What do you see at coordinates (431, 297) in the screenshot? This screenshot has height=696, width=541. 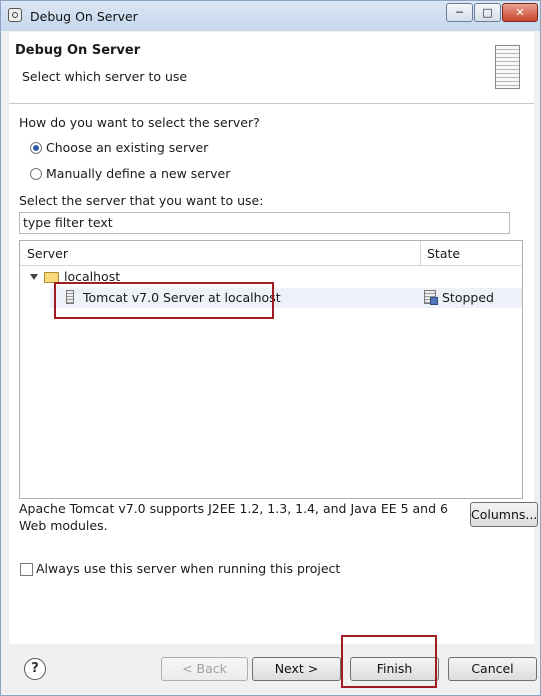 I see `server-state-icon` at bounding box center [431, 297].